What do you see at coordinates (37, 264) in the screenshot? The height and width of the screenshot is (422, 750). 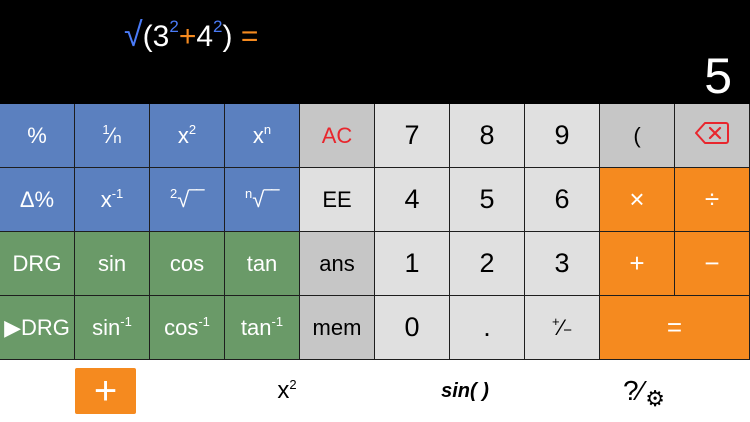 I see `drg-key: DRG` at bounding box center [37, 264].